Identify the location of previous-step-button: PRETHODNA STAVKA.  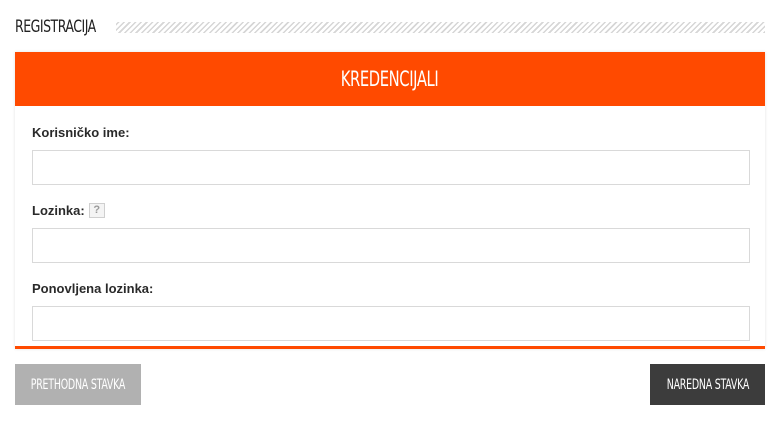
(78, 384).